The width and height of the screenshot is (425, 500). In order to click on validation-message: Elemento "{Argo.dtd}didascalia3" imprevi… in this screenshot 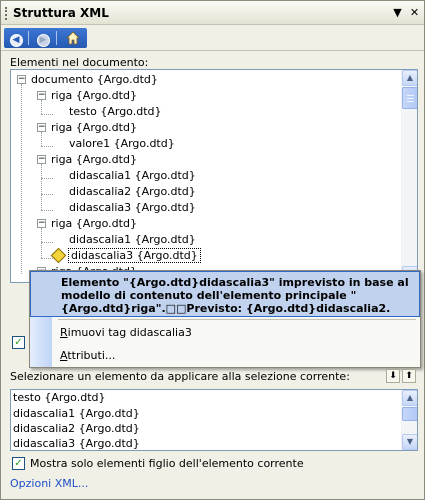, I will do `click(235, 295)`.